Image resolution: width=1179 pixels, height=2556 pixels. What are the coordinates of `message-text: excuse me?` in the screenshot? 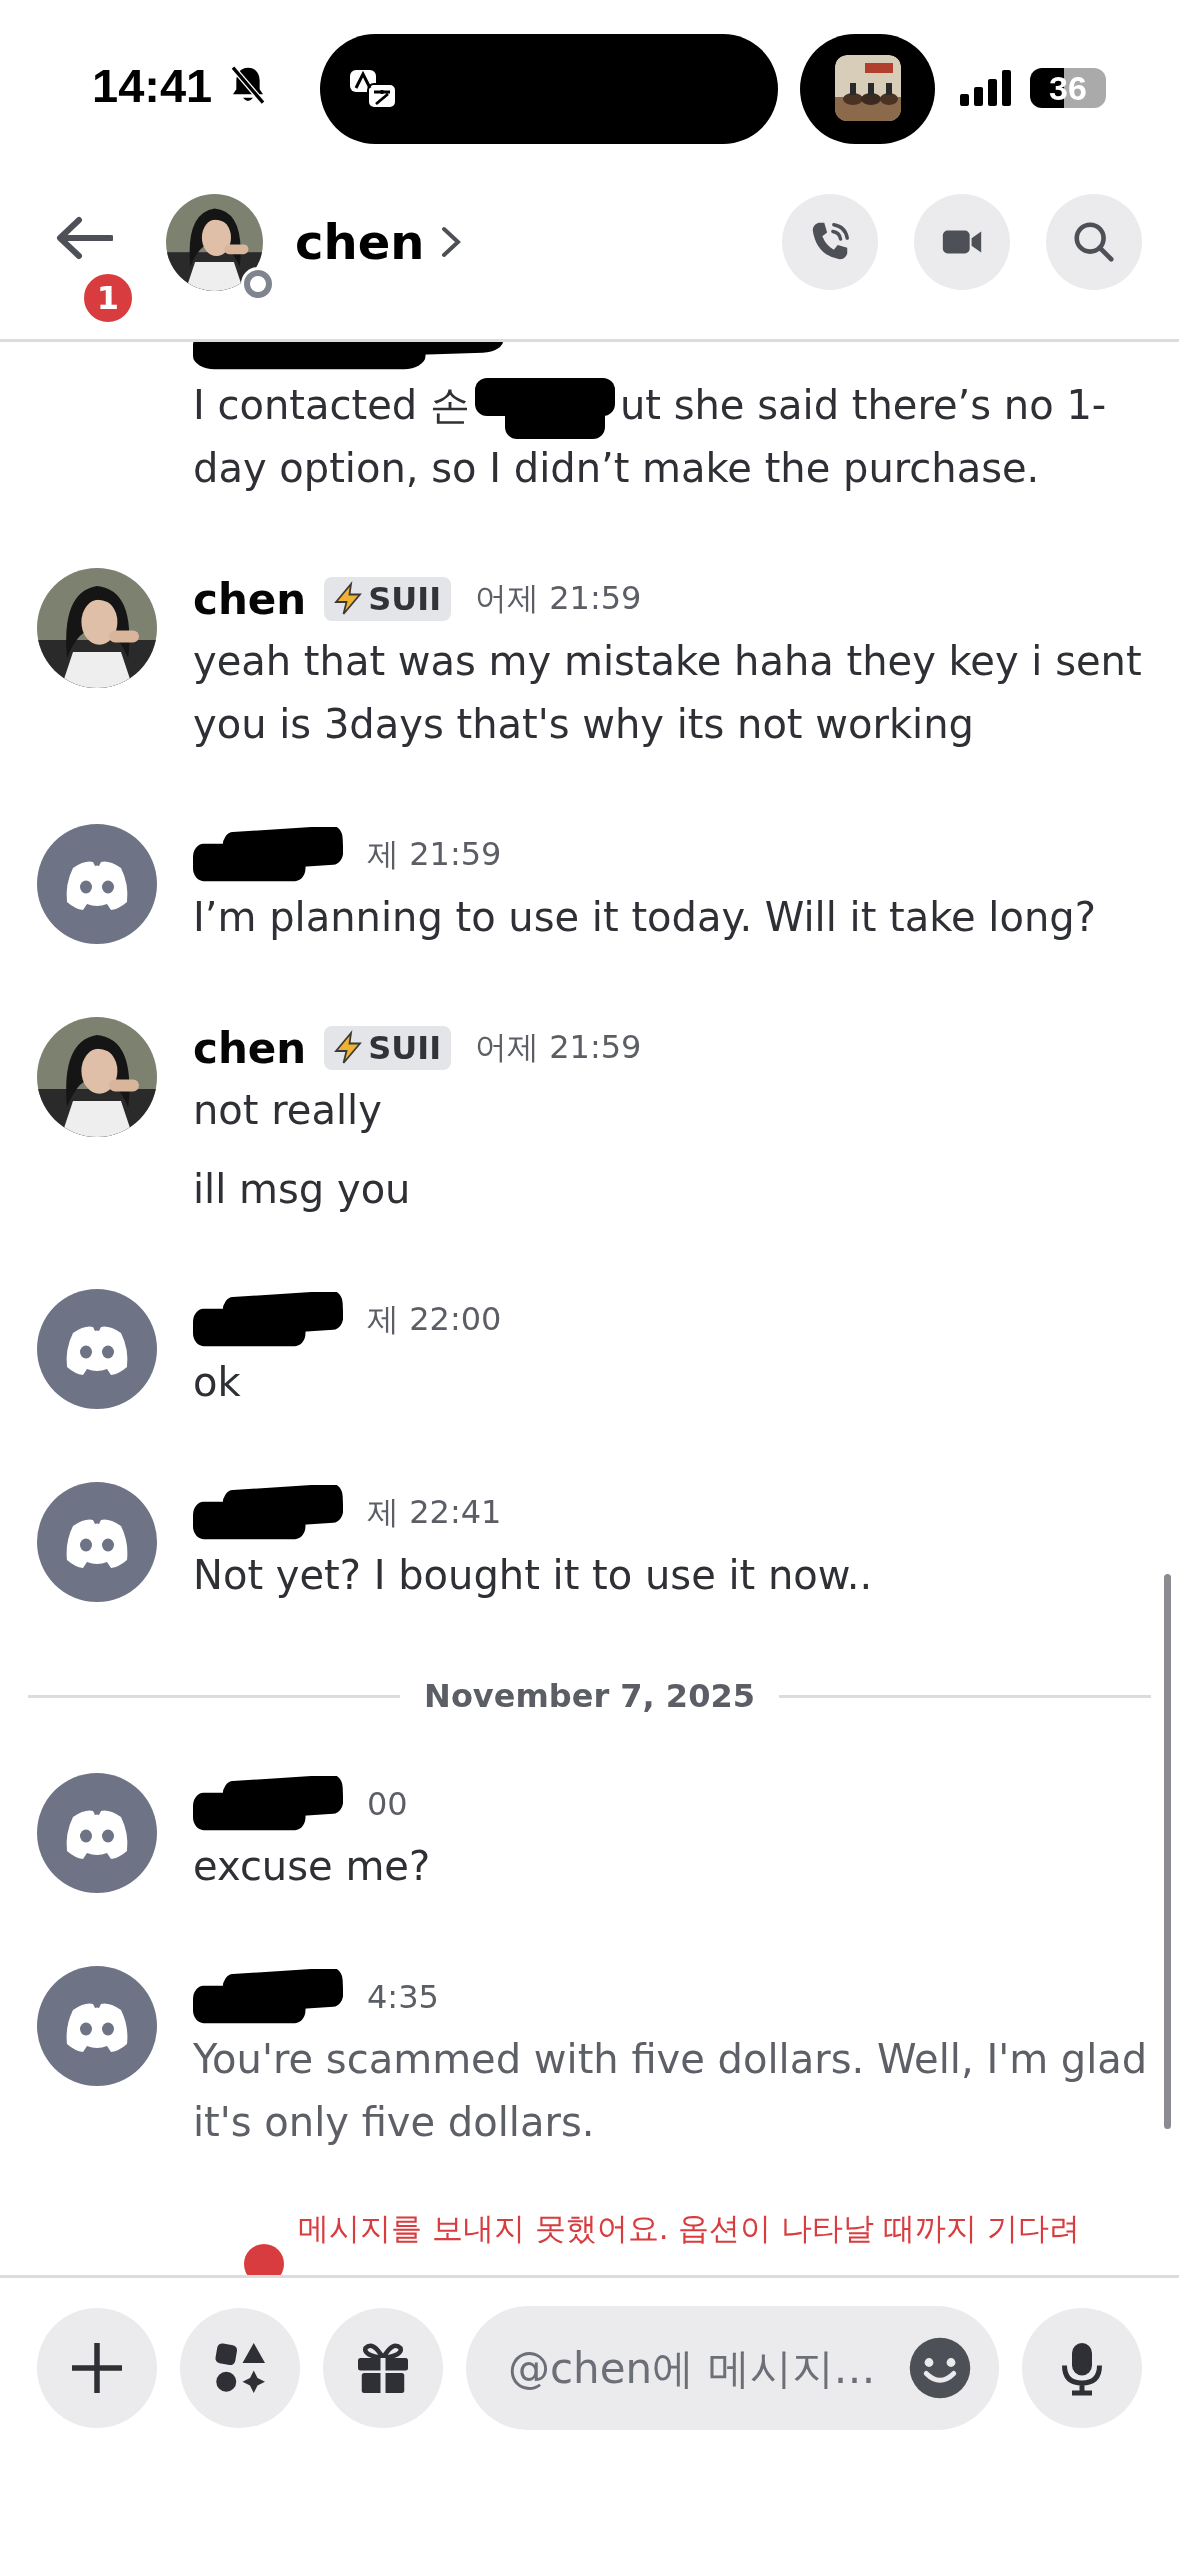 It's located at (312, 1866).